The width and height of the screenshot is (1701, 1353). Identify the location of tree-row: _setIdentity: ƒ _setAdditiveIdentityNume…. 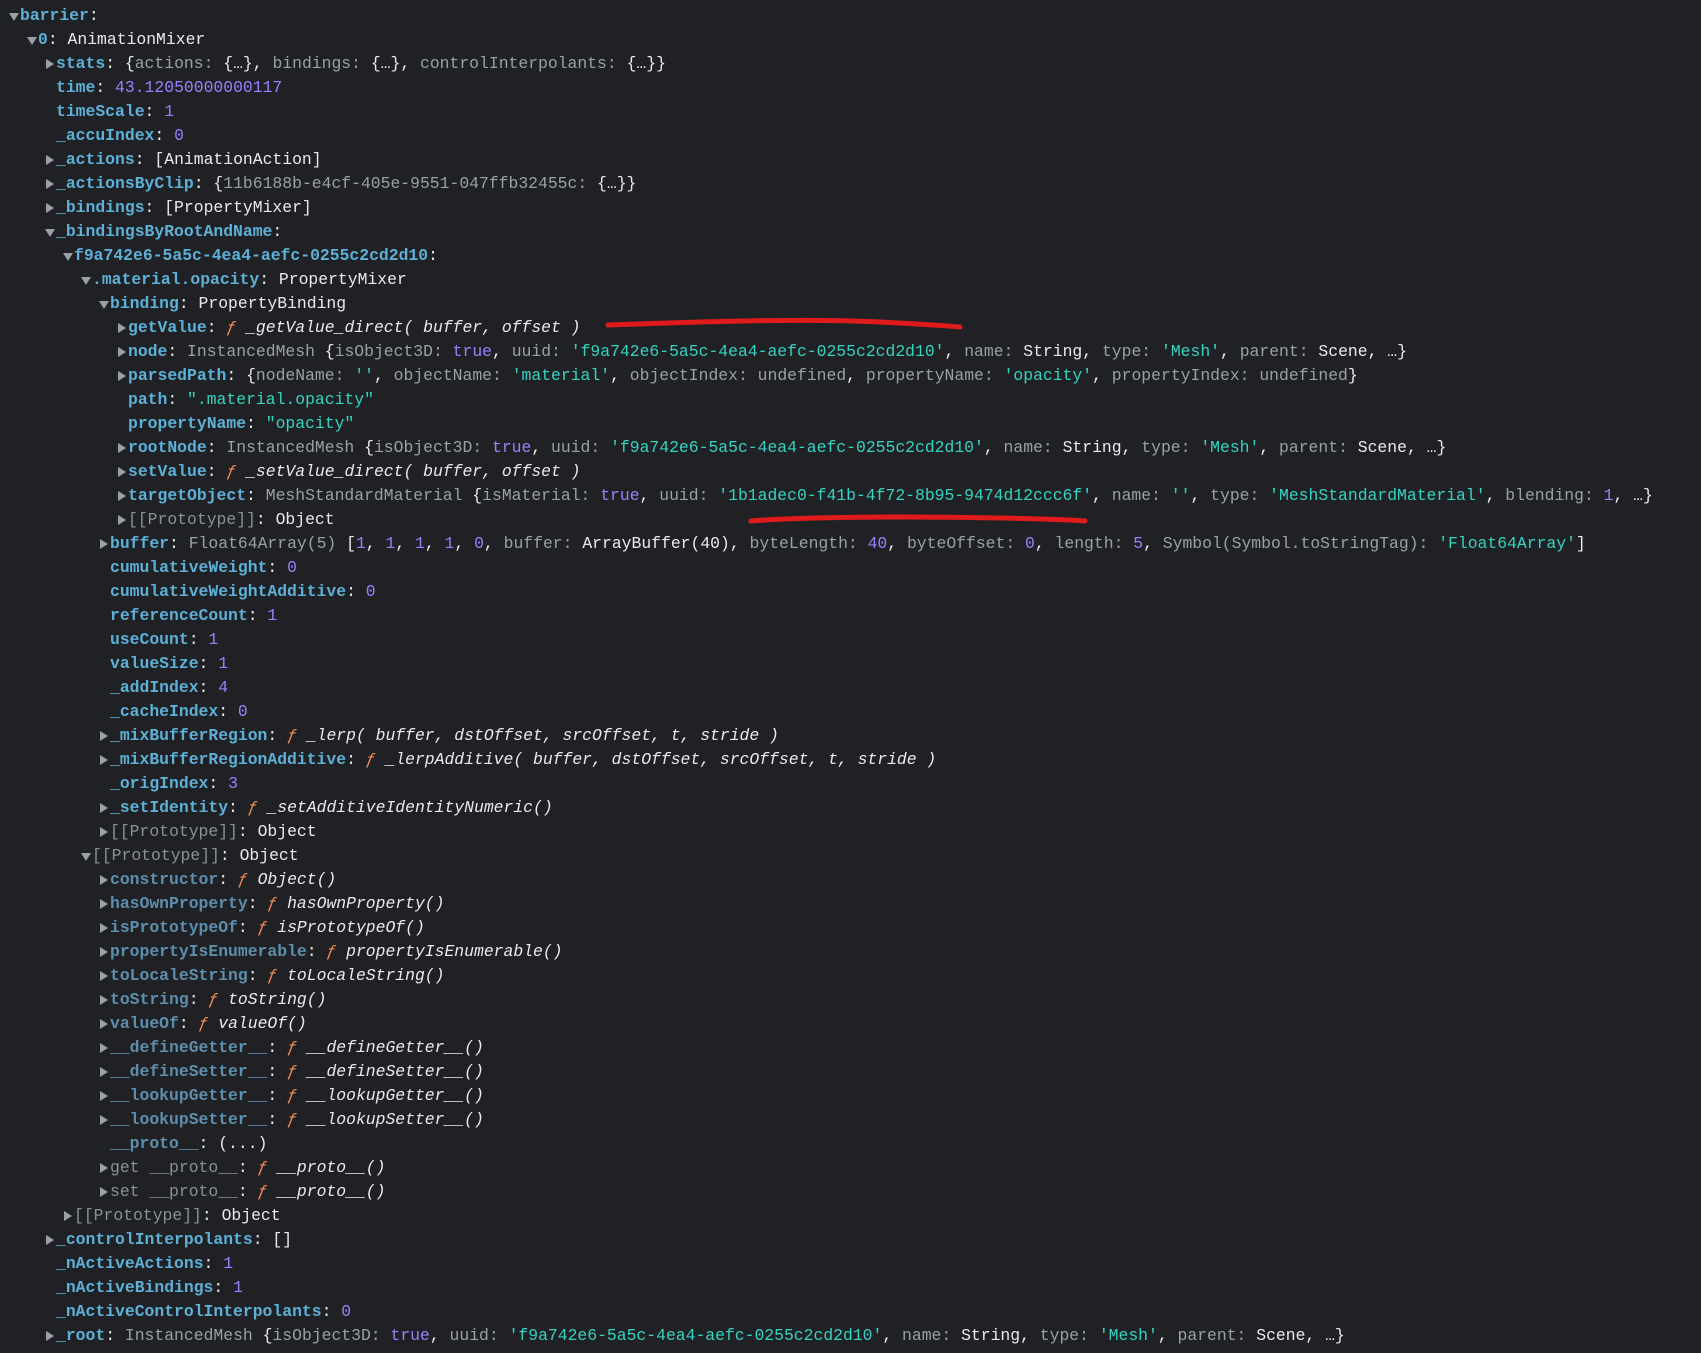
(850, 808).